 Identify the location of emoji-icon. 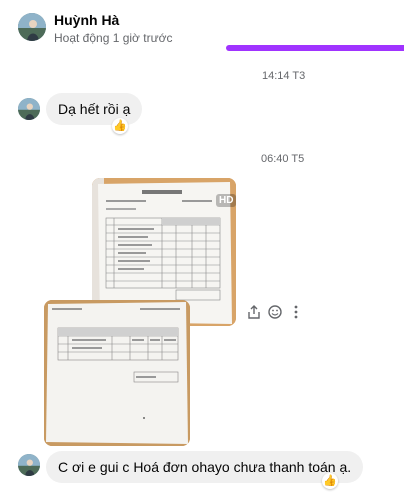
(275, 312).